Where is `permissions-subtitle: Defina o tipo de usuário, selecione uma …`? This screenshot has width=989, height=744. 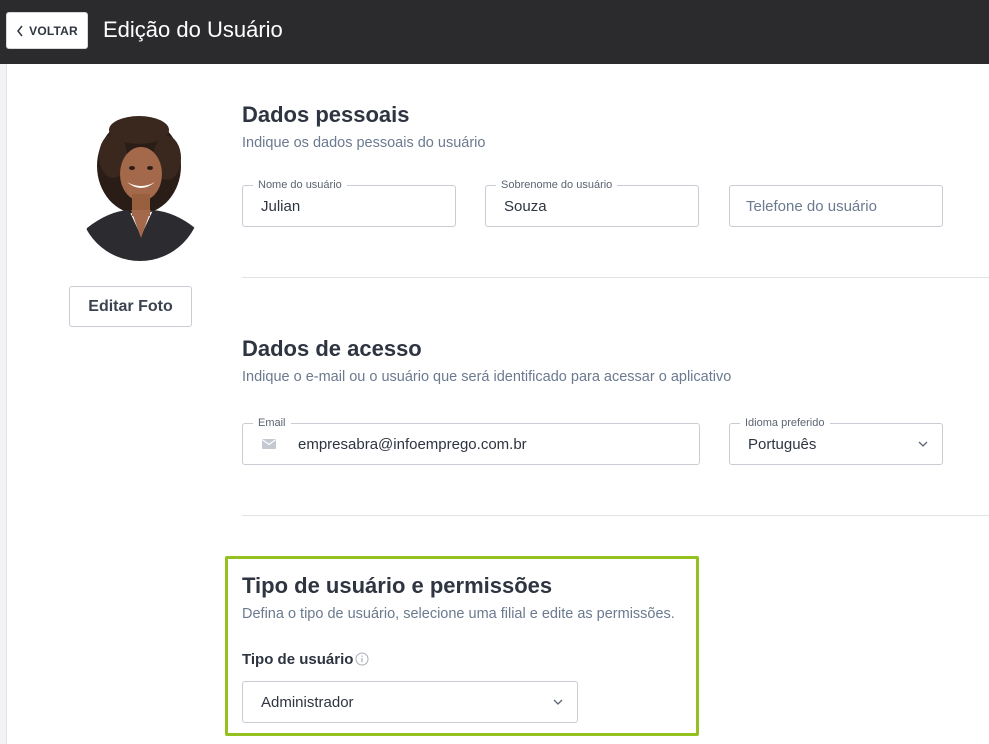 permissions-subtitle: Defina o tipo de usuário, selecione uma … is located at coordinates (458, 614).